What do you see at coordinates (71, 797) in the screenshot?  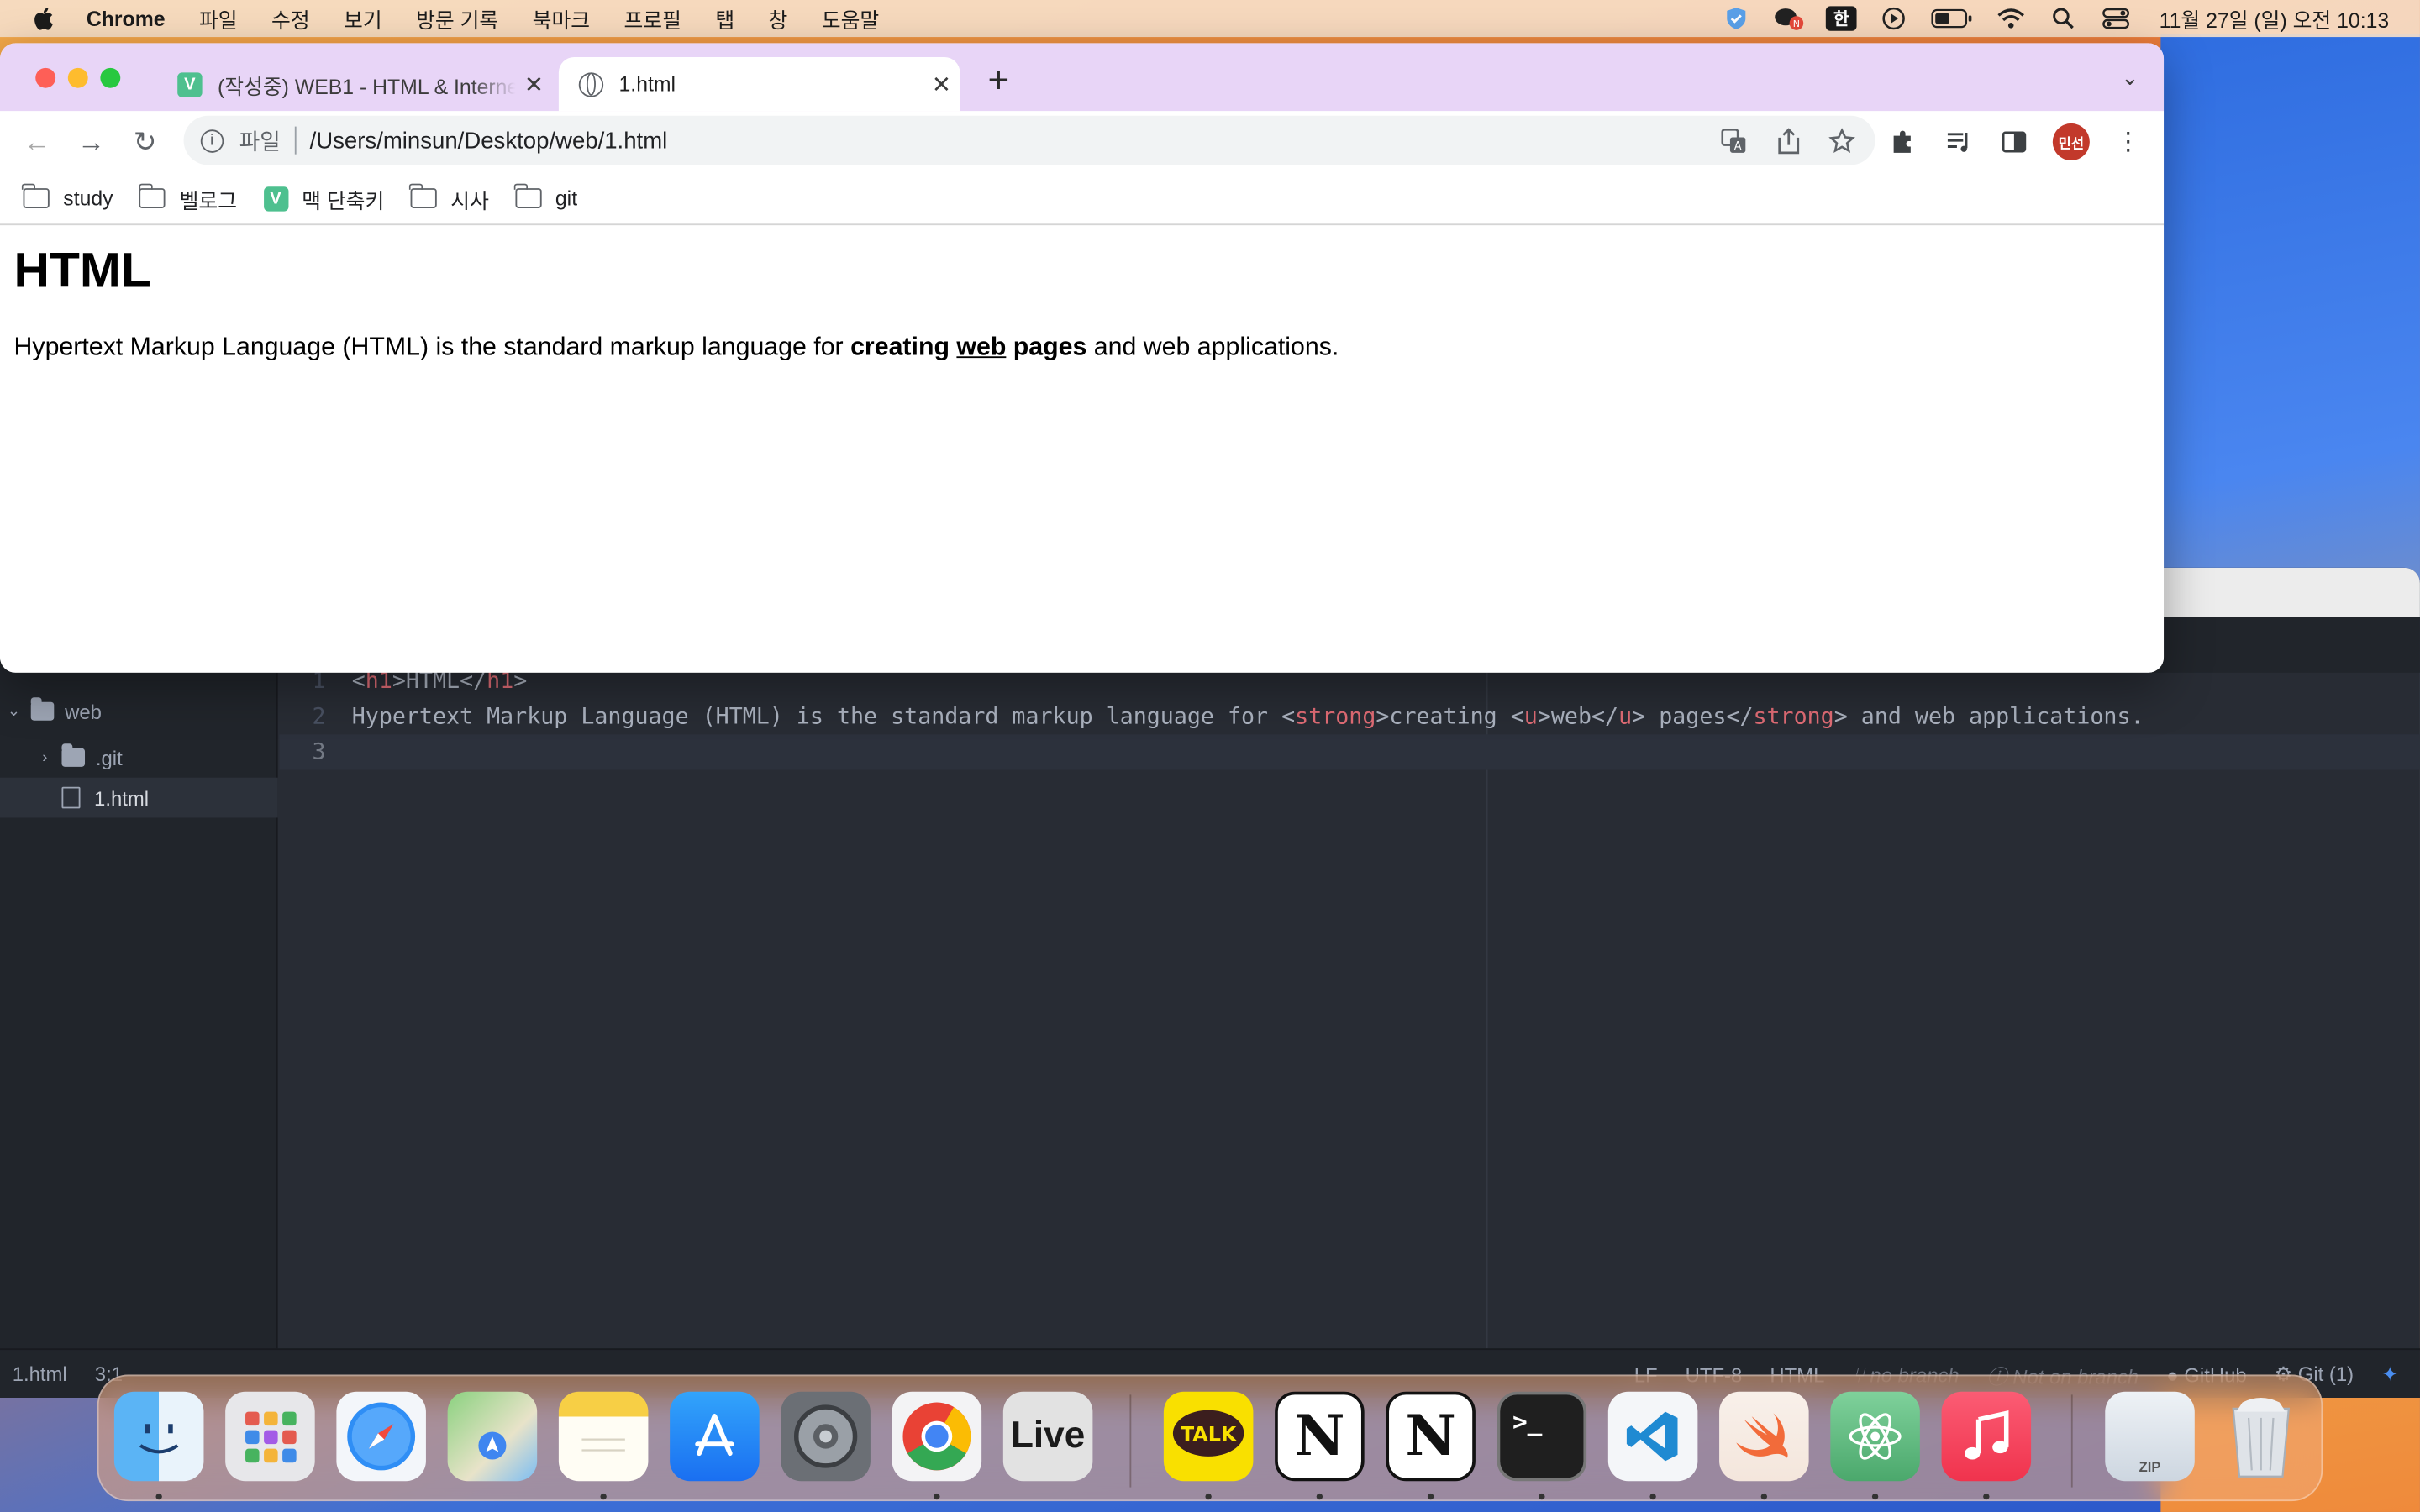 I see `file-icon` at bounding box center [71, 797].